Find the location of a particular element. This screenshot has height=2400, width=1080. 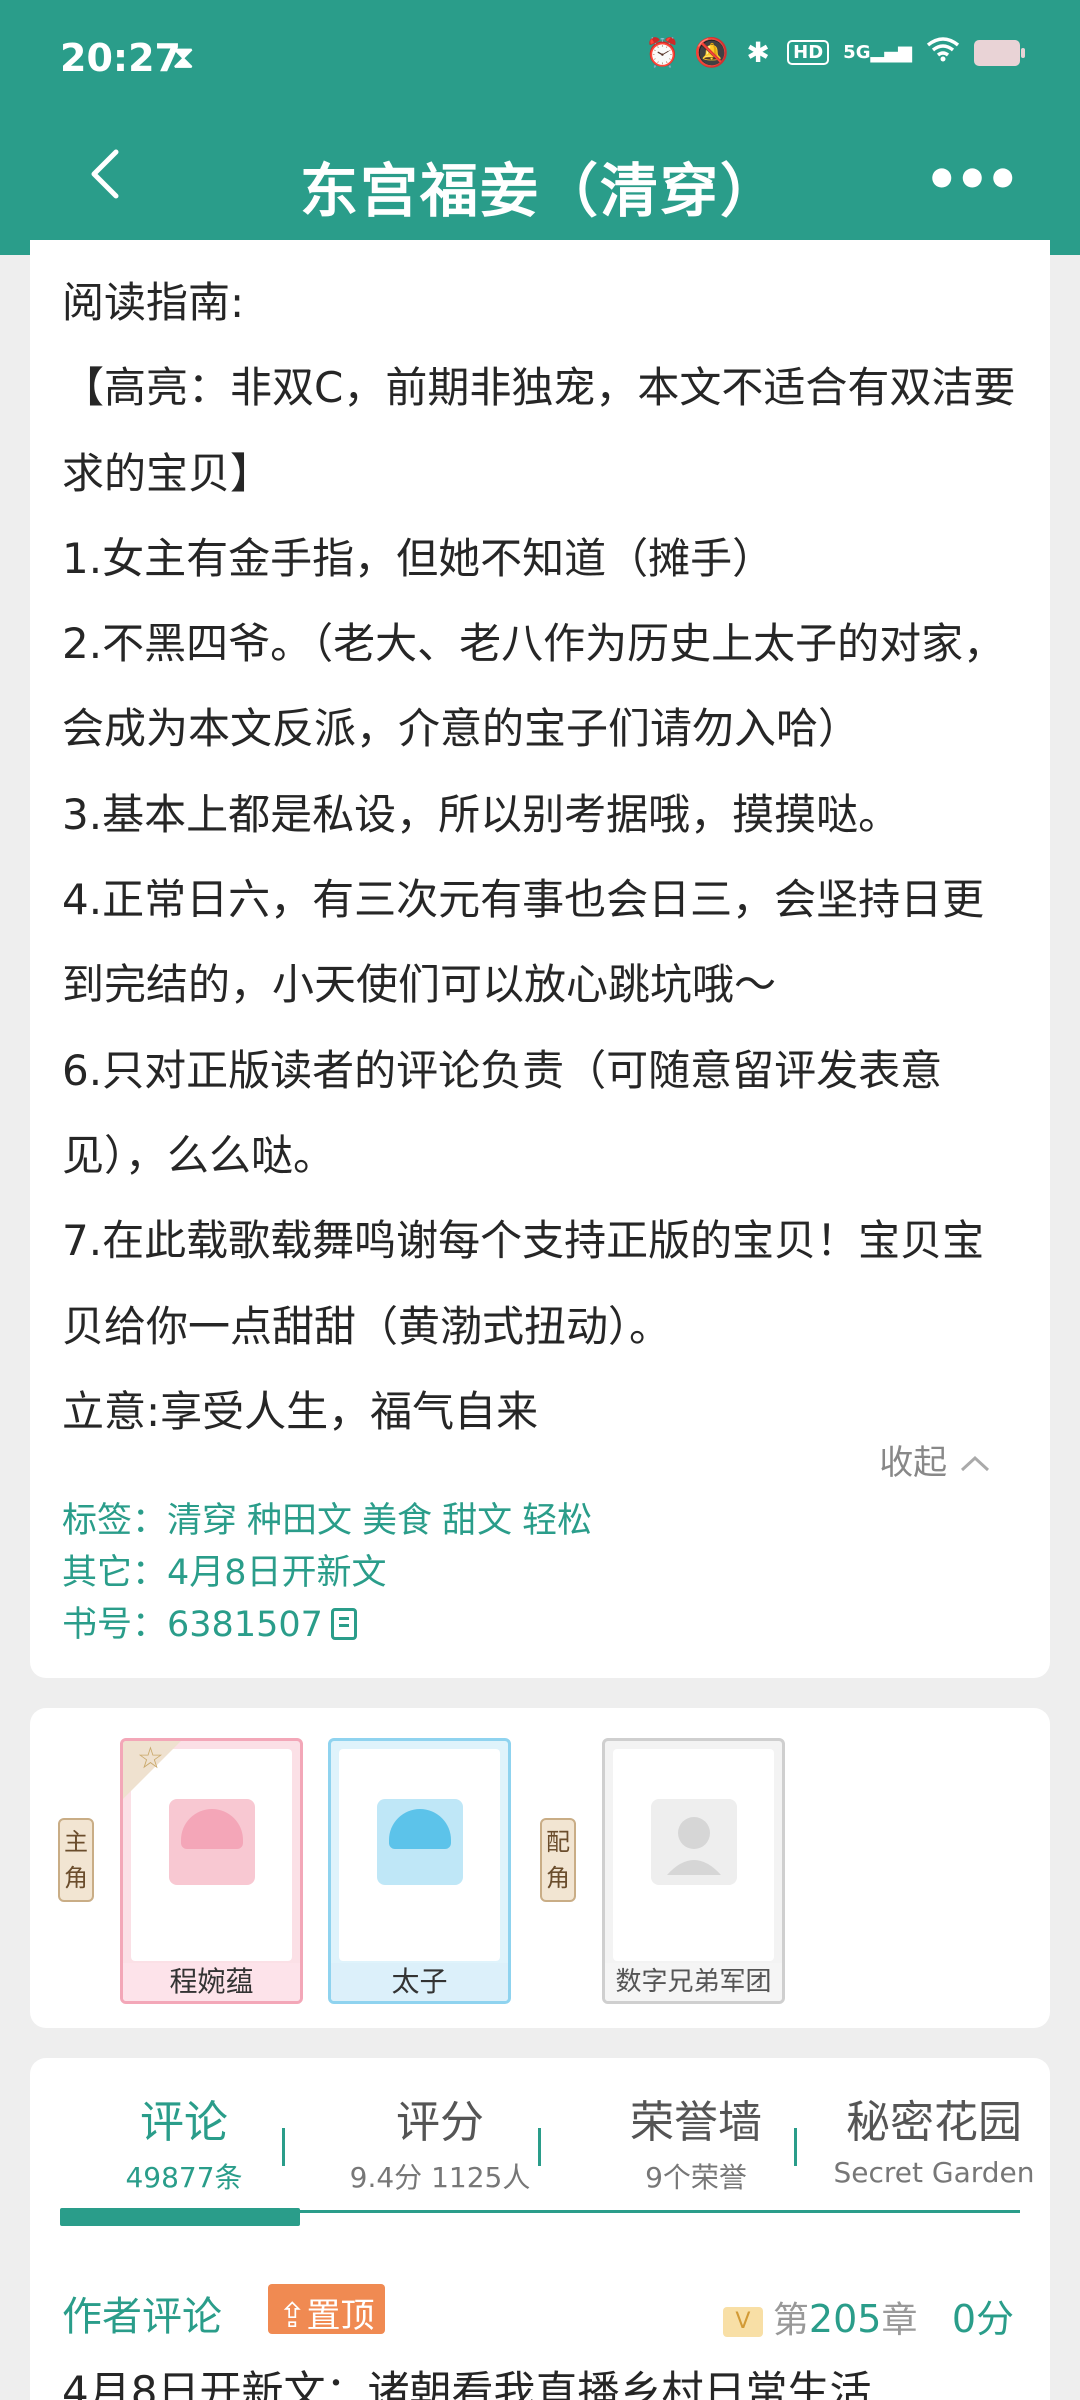

pinned-label: 置顶 is located at coordinates (340, 2316).